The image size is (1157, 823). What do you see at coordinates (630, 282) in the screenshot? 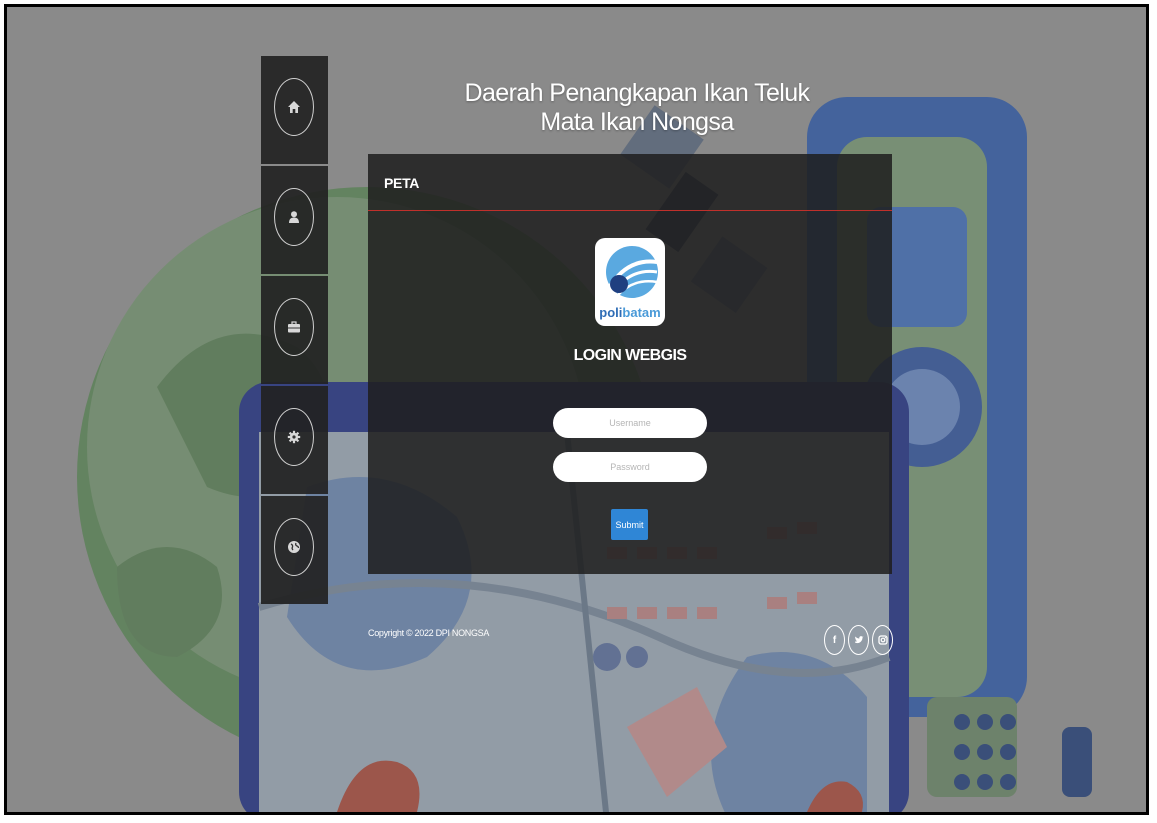
I see `polibatam-logo: polibatam` at bounding box center [630, 282].